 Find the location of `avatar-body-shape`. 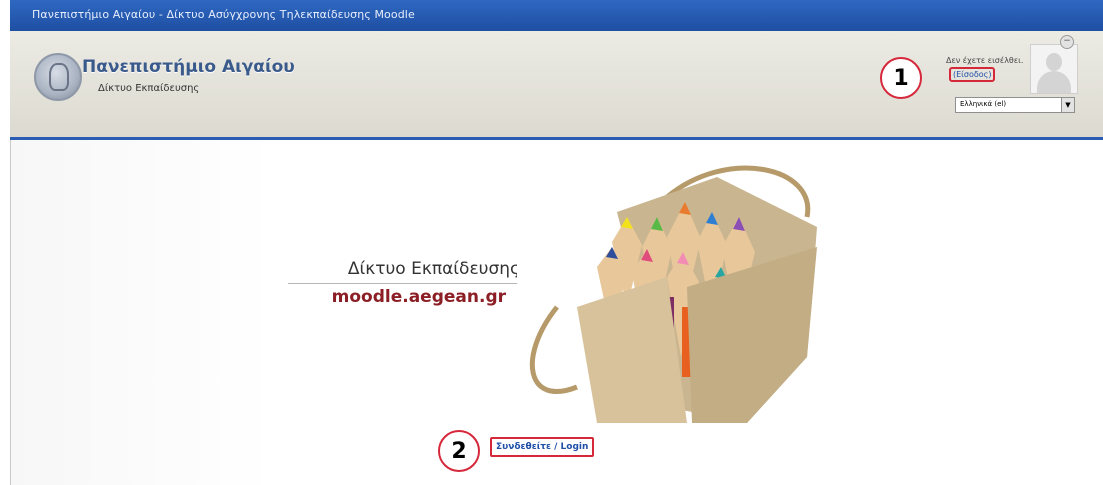

avatar-body-shape is located at coordinates (1054, 82).